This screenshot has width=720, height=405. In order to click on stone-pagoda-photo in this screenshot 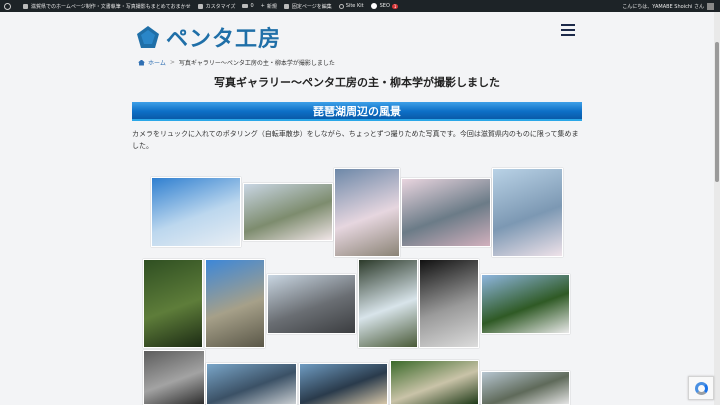, I will do `click(235, 303)`.